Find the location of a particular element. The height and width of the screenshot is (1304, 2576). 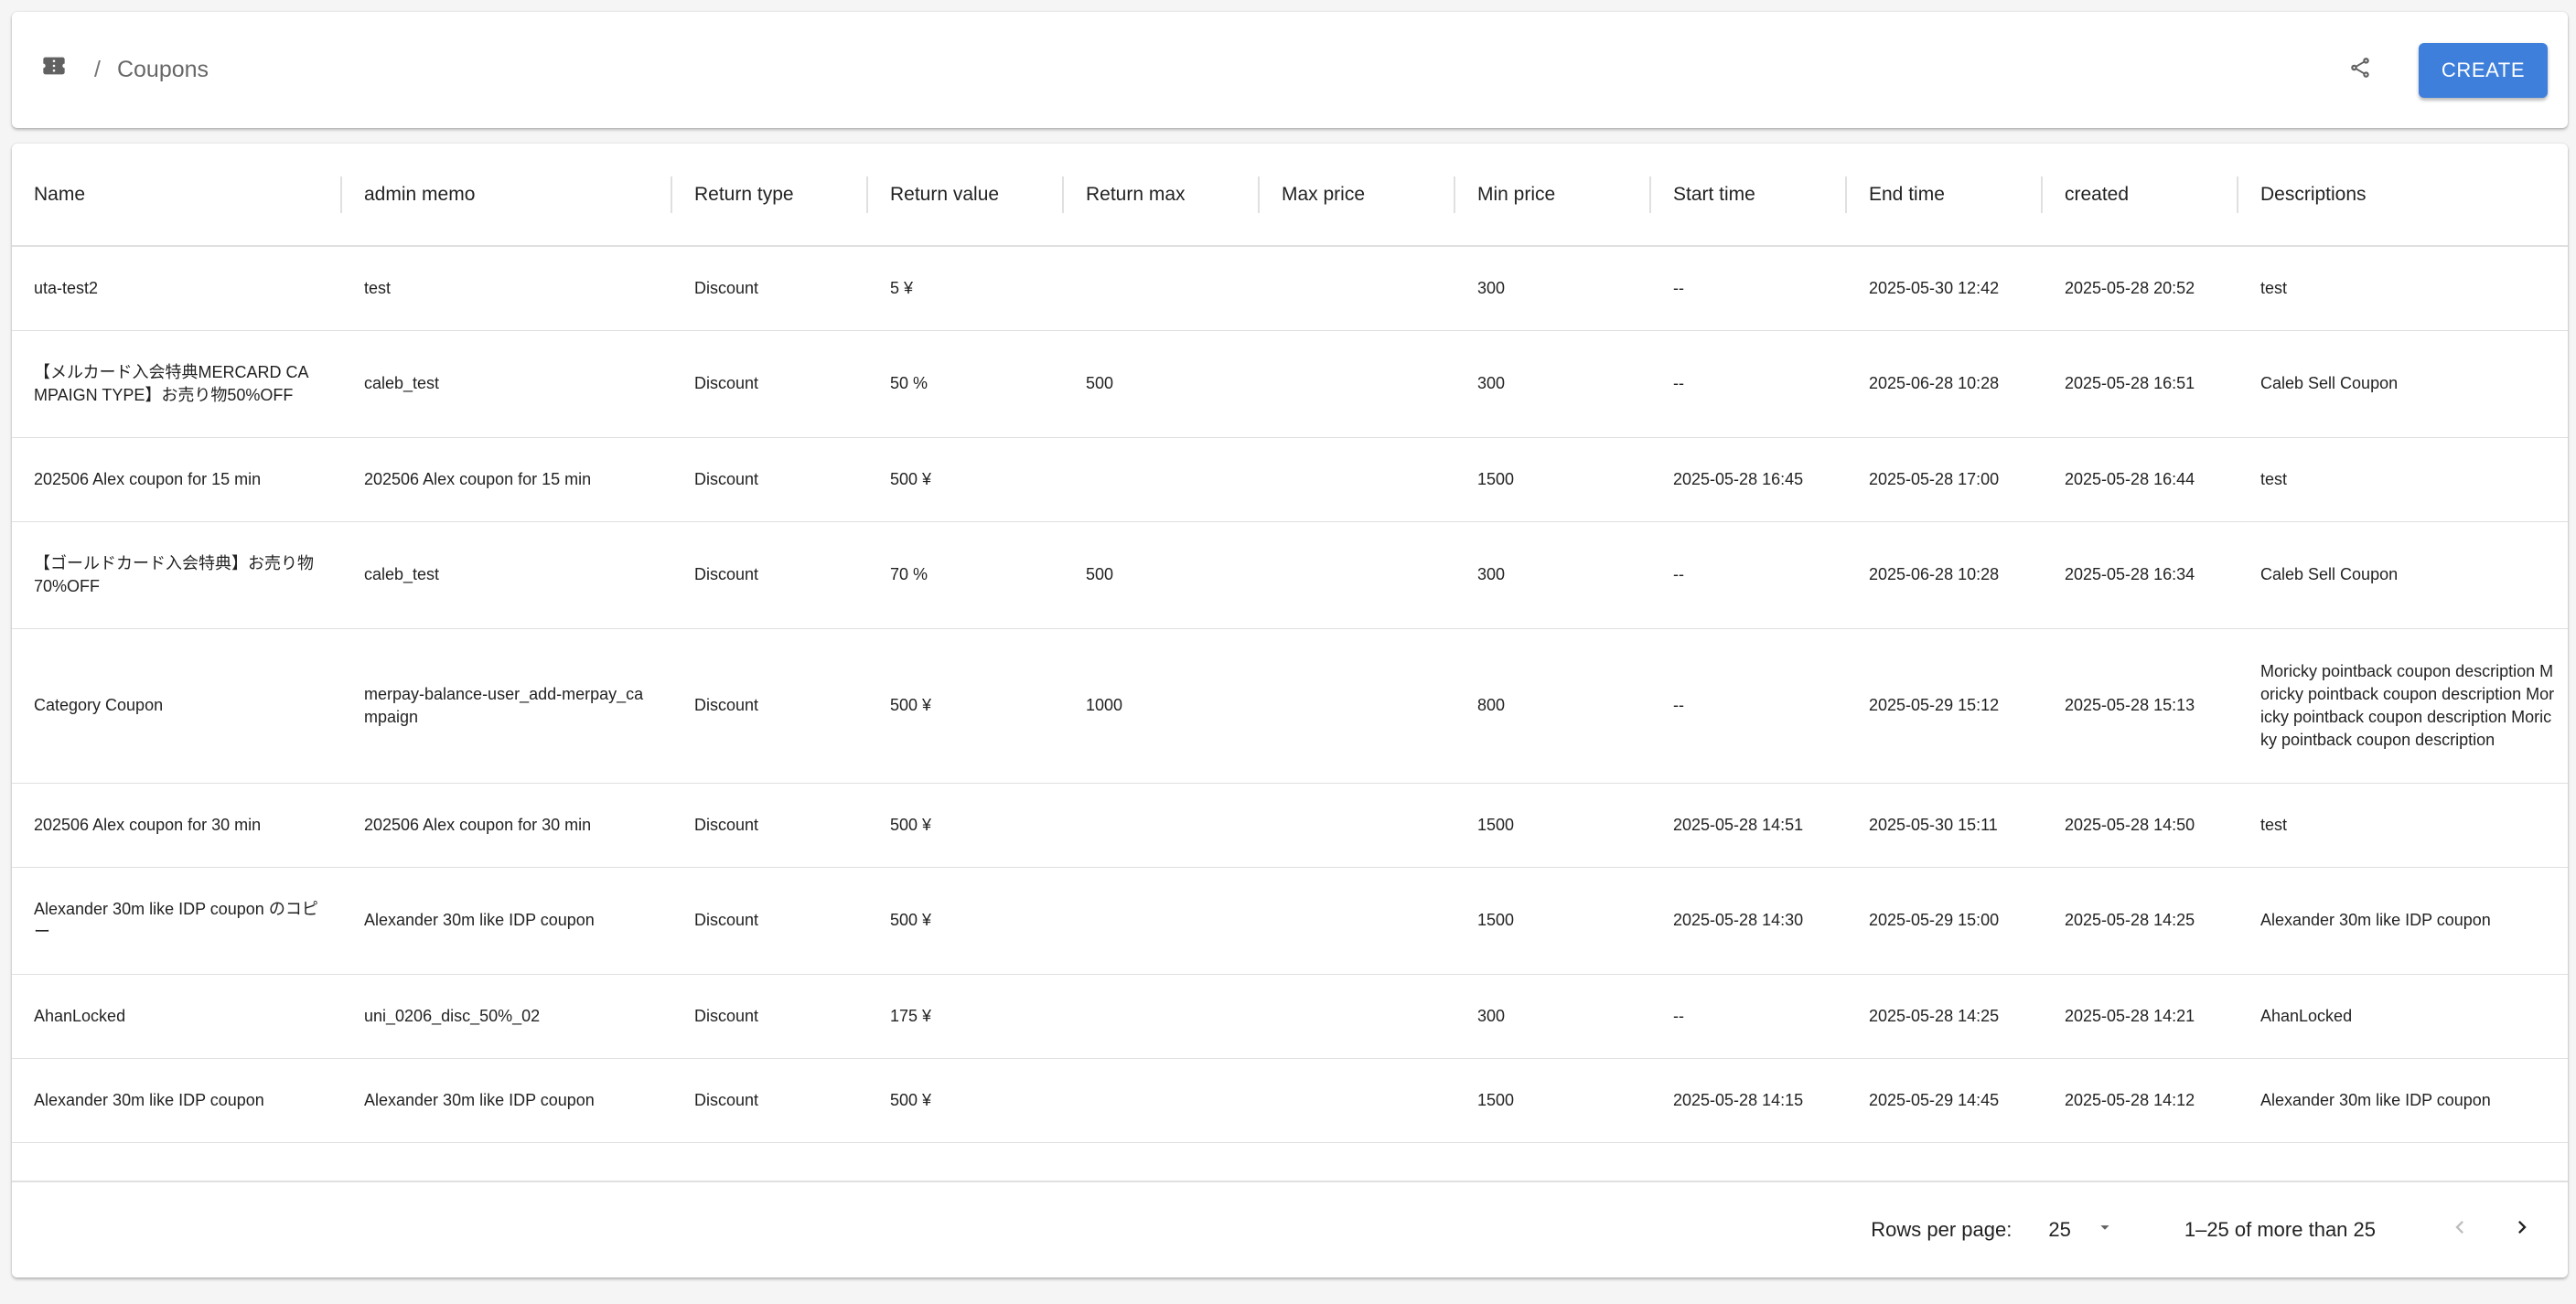

cell-name: 202506 Alex coupon for 30 min is located at coordinates (177, 825).